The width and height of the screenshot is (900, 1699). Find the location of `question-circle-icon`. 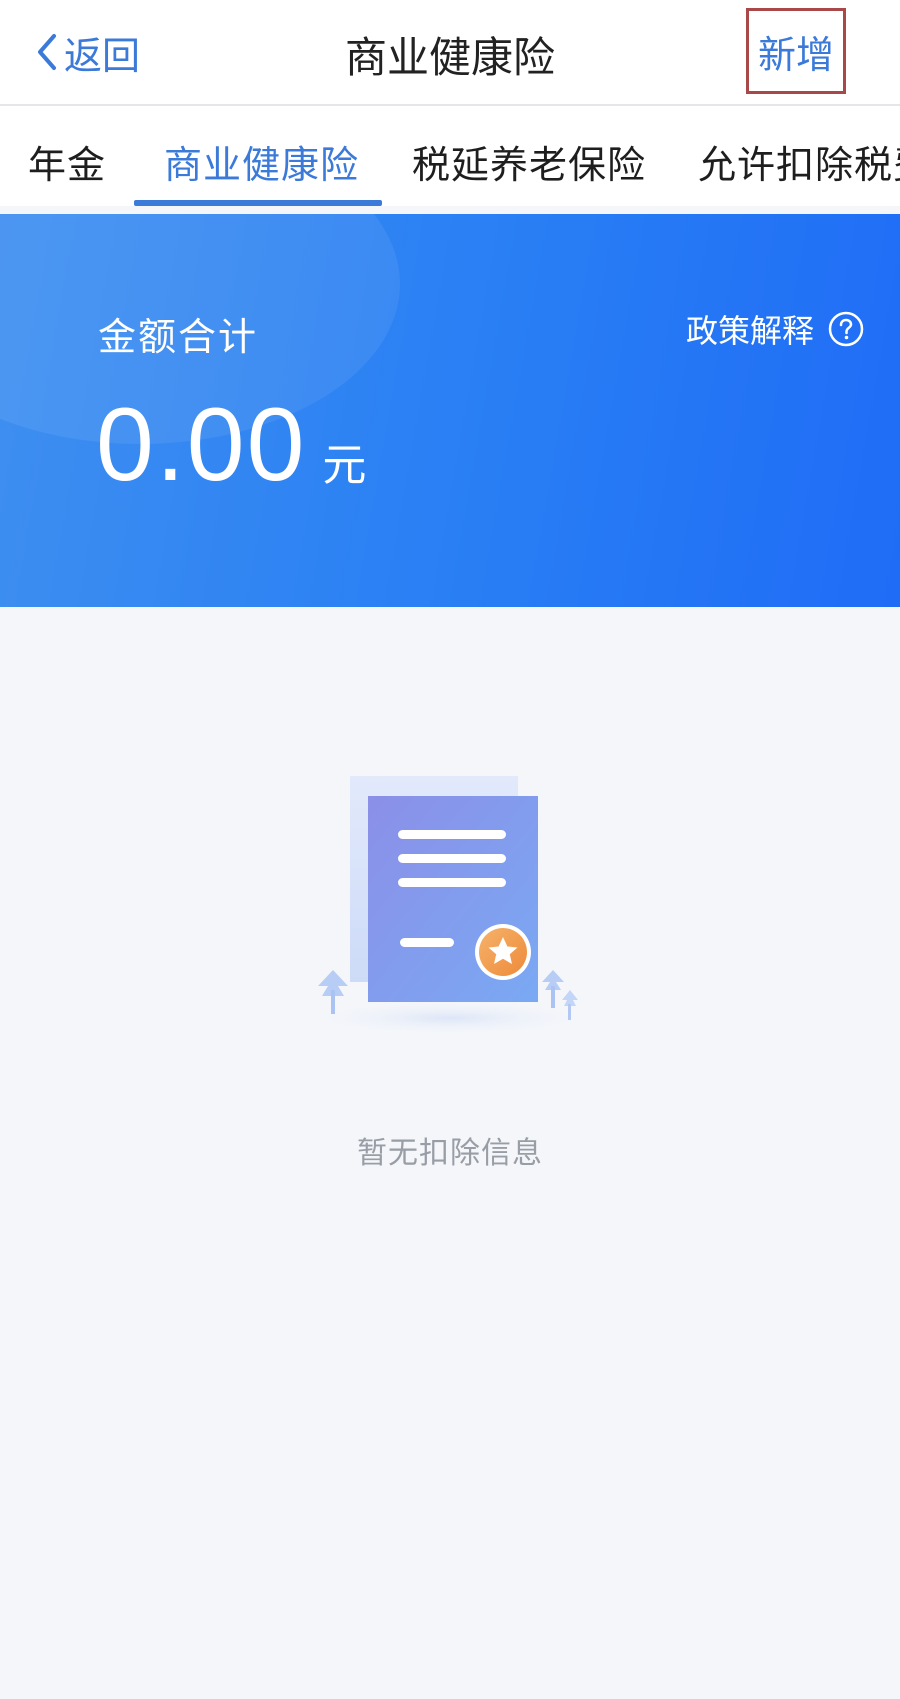

question-circle-icon is located at coordinates (846, 329).